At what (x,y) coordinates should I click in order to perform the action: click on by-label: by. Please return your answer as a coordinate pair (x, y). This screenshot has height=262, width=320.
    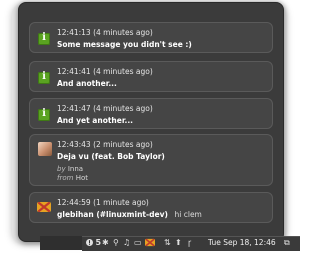
    Looking at the image, I should click on (61, 169).